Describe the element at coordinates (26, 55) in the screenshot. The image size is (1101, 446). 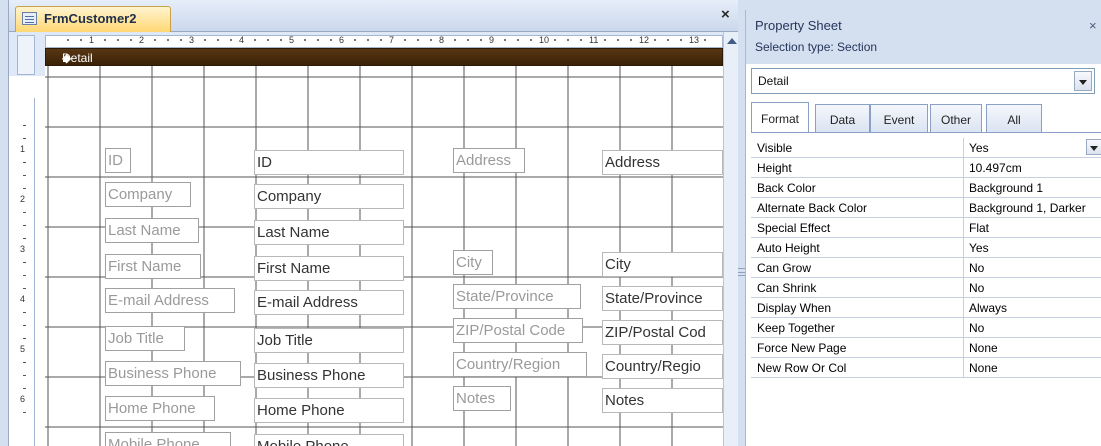
I see `form-selector-corner` at that location.